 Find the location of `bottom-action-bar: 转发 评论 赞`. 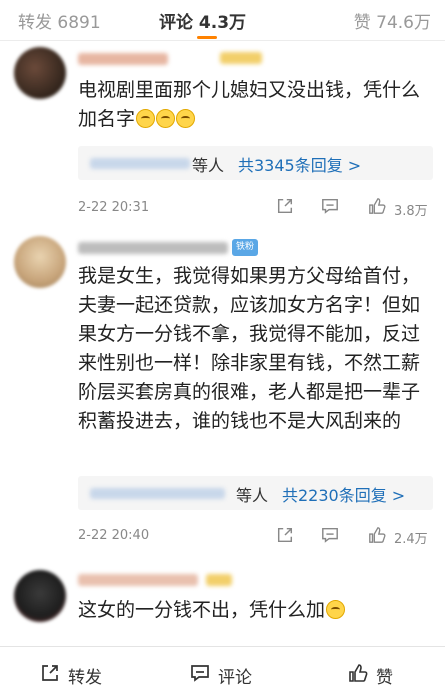

bottom-action-bar: 转发 评论 赞 is located at coordinates (222, 673).